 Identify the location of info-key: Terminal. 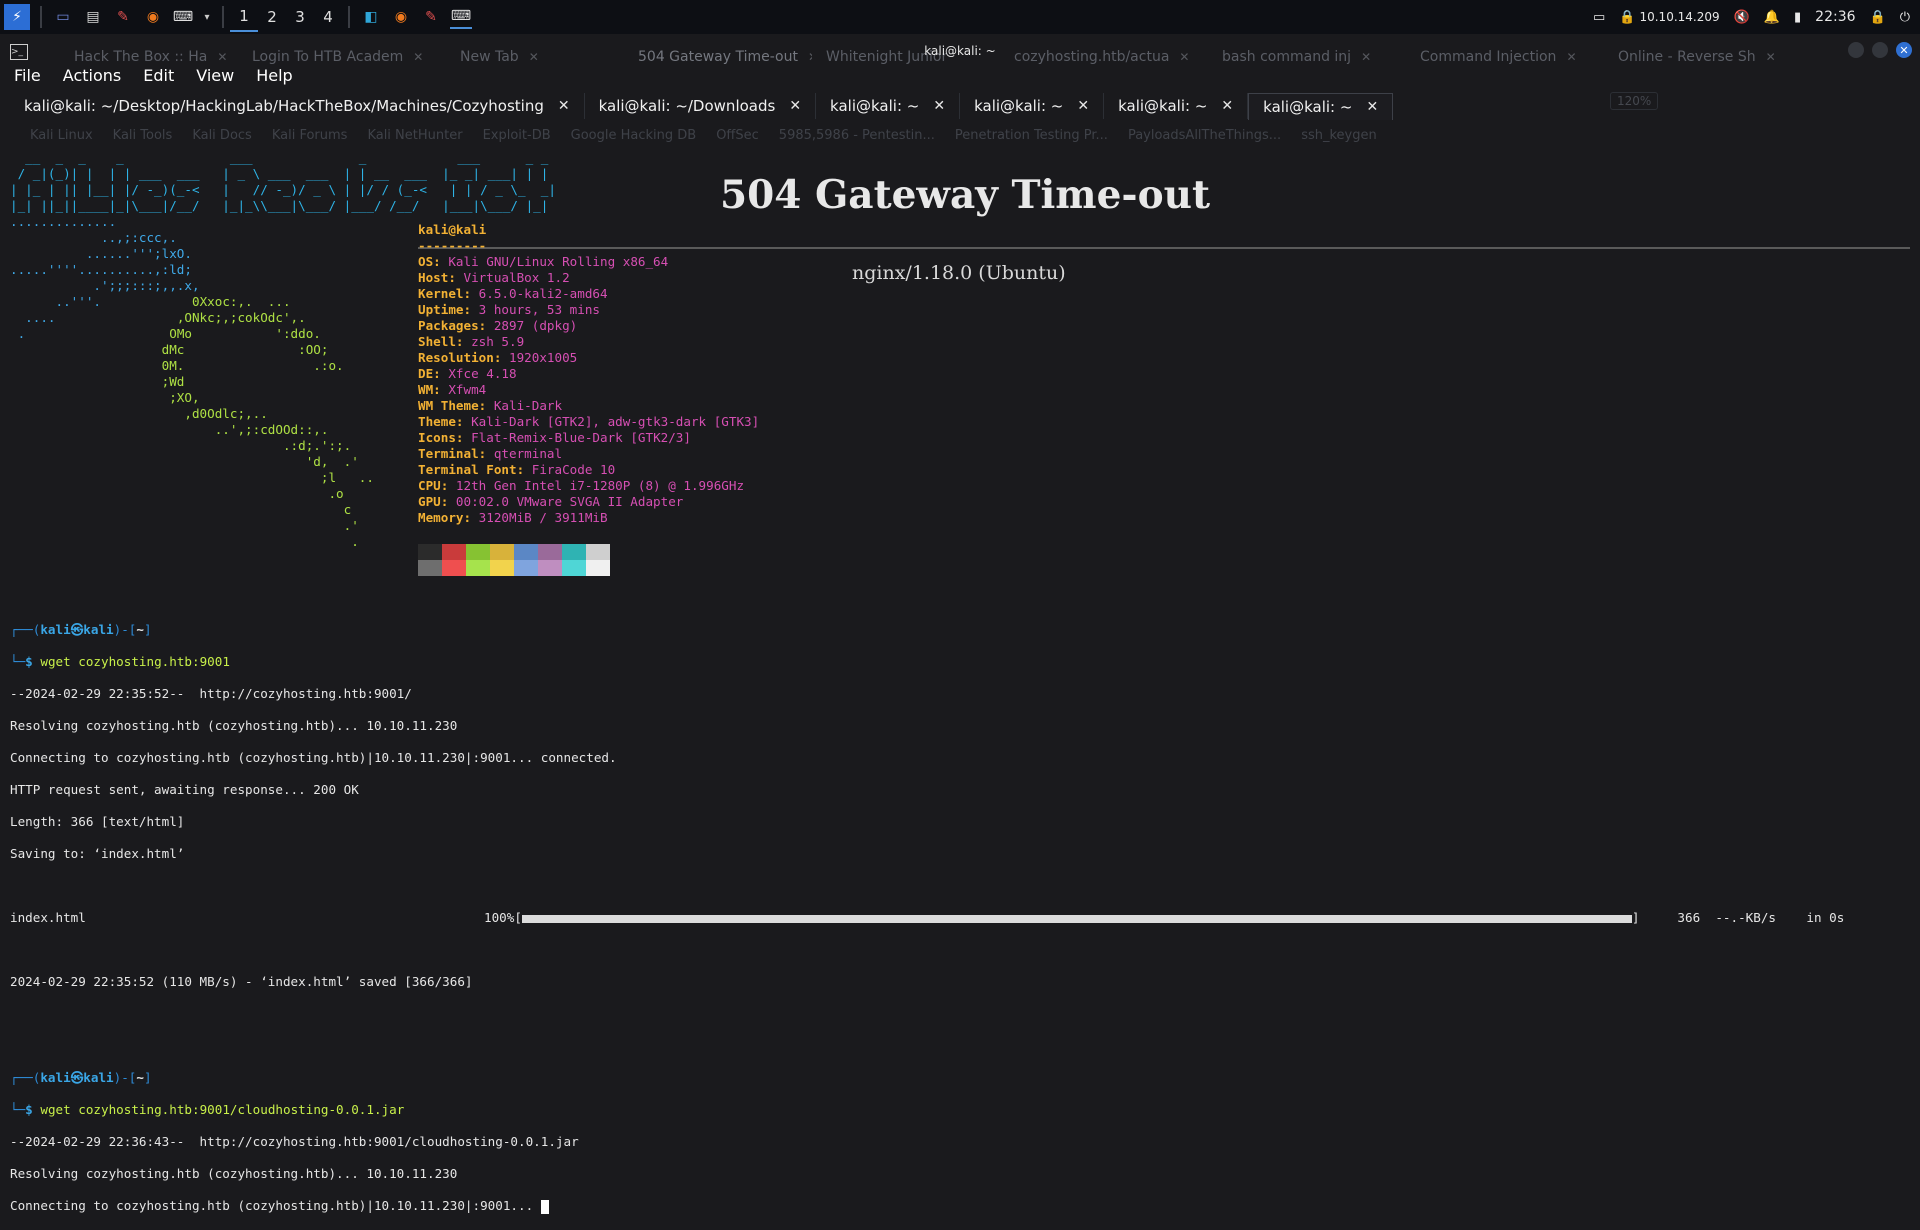
(448, 453).